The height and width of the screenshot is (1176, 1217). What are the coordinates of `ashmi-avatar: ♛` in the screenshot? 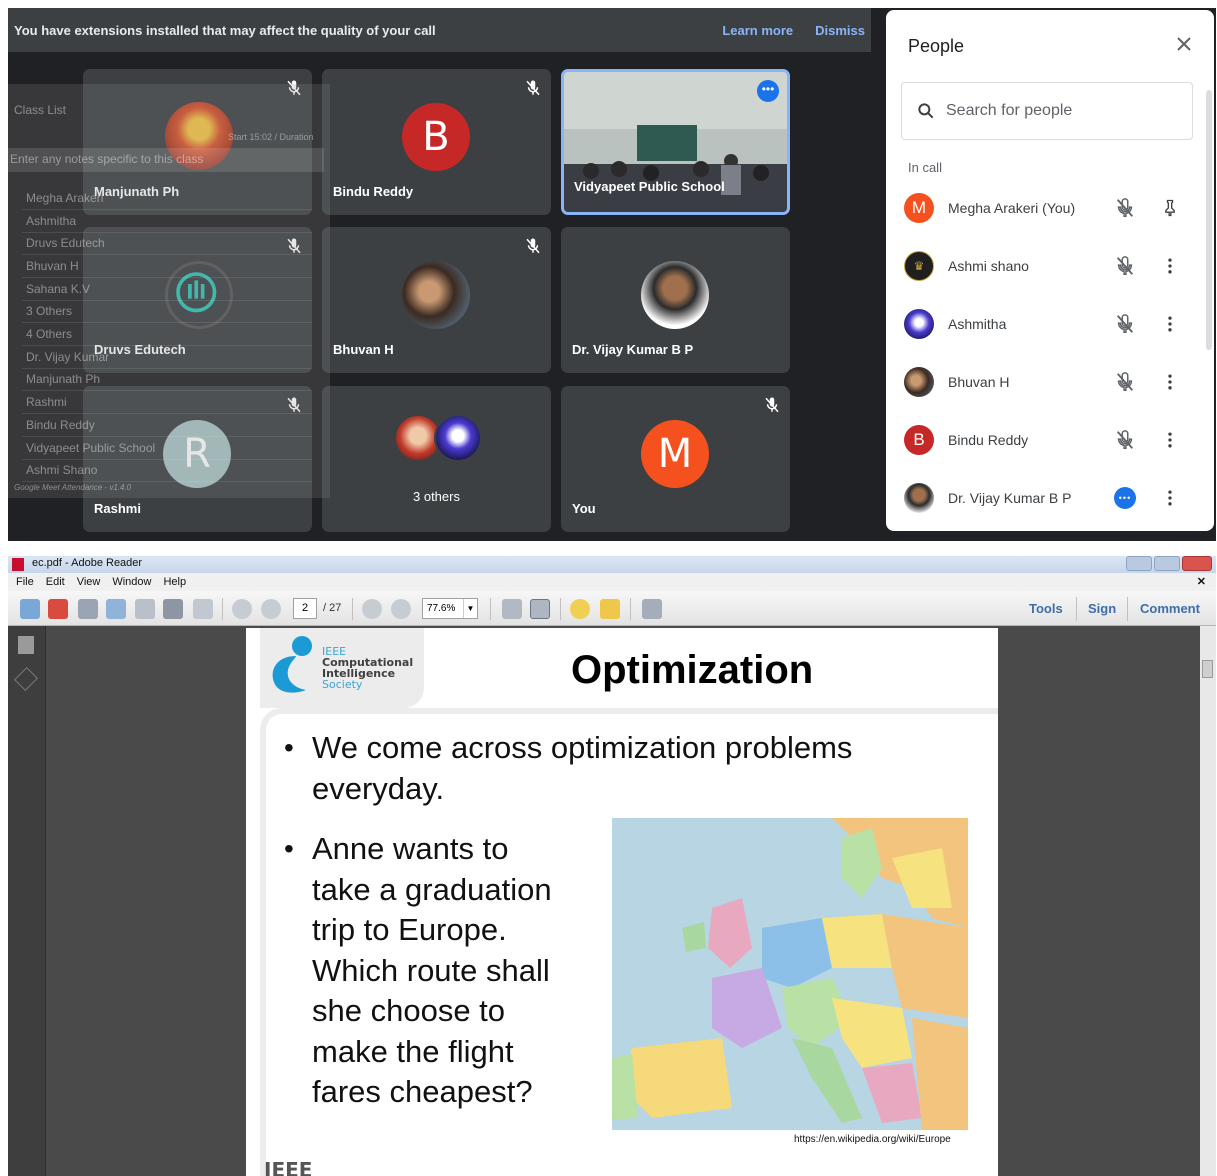 It's located at (919, 266).